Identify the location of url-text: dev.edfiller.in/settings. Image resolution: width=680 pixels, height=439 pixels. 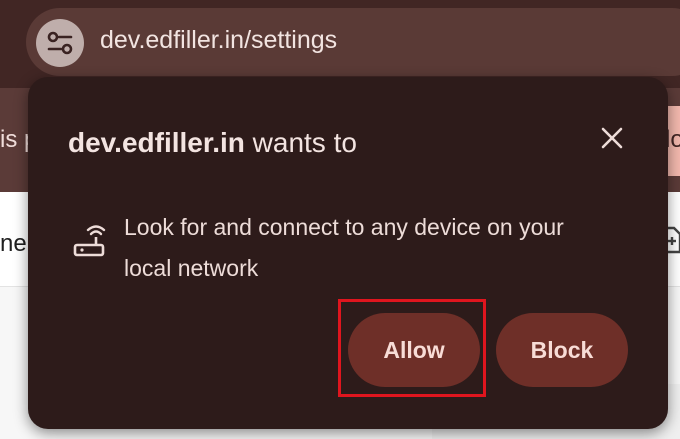
(218, 40).